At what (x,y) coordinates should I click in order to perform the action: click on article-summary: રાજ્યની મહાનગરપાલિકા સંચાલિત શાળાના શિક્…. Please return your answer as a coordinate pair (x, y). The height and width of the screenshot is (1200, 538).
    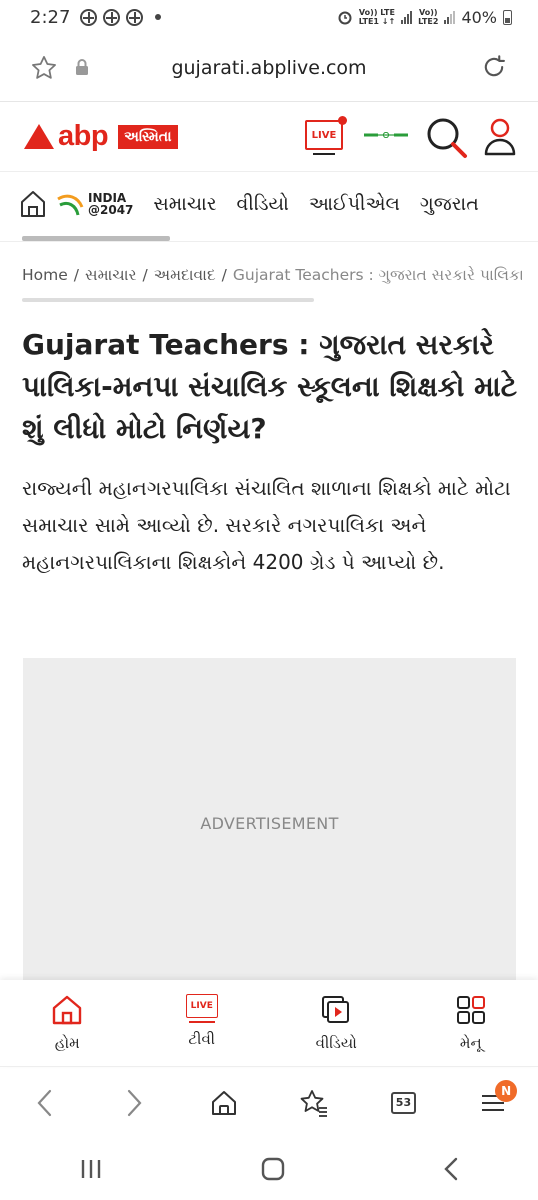
    Looking at the image, I should click on (266, 525).